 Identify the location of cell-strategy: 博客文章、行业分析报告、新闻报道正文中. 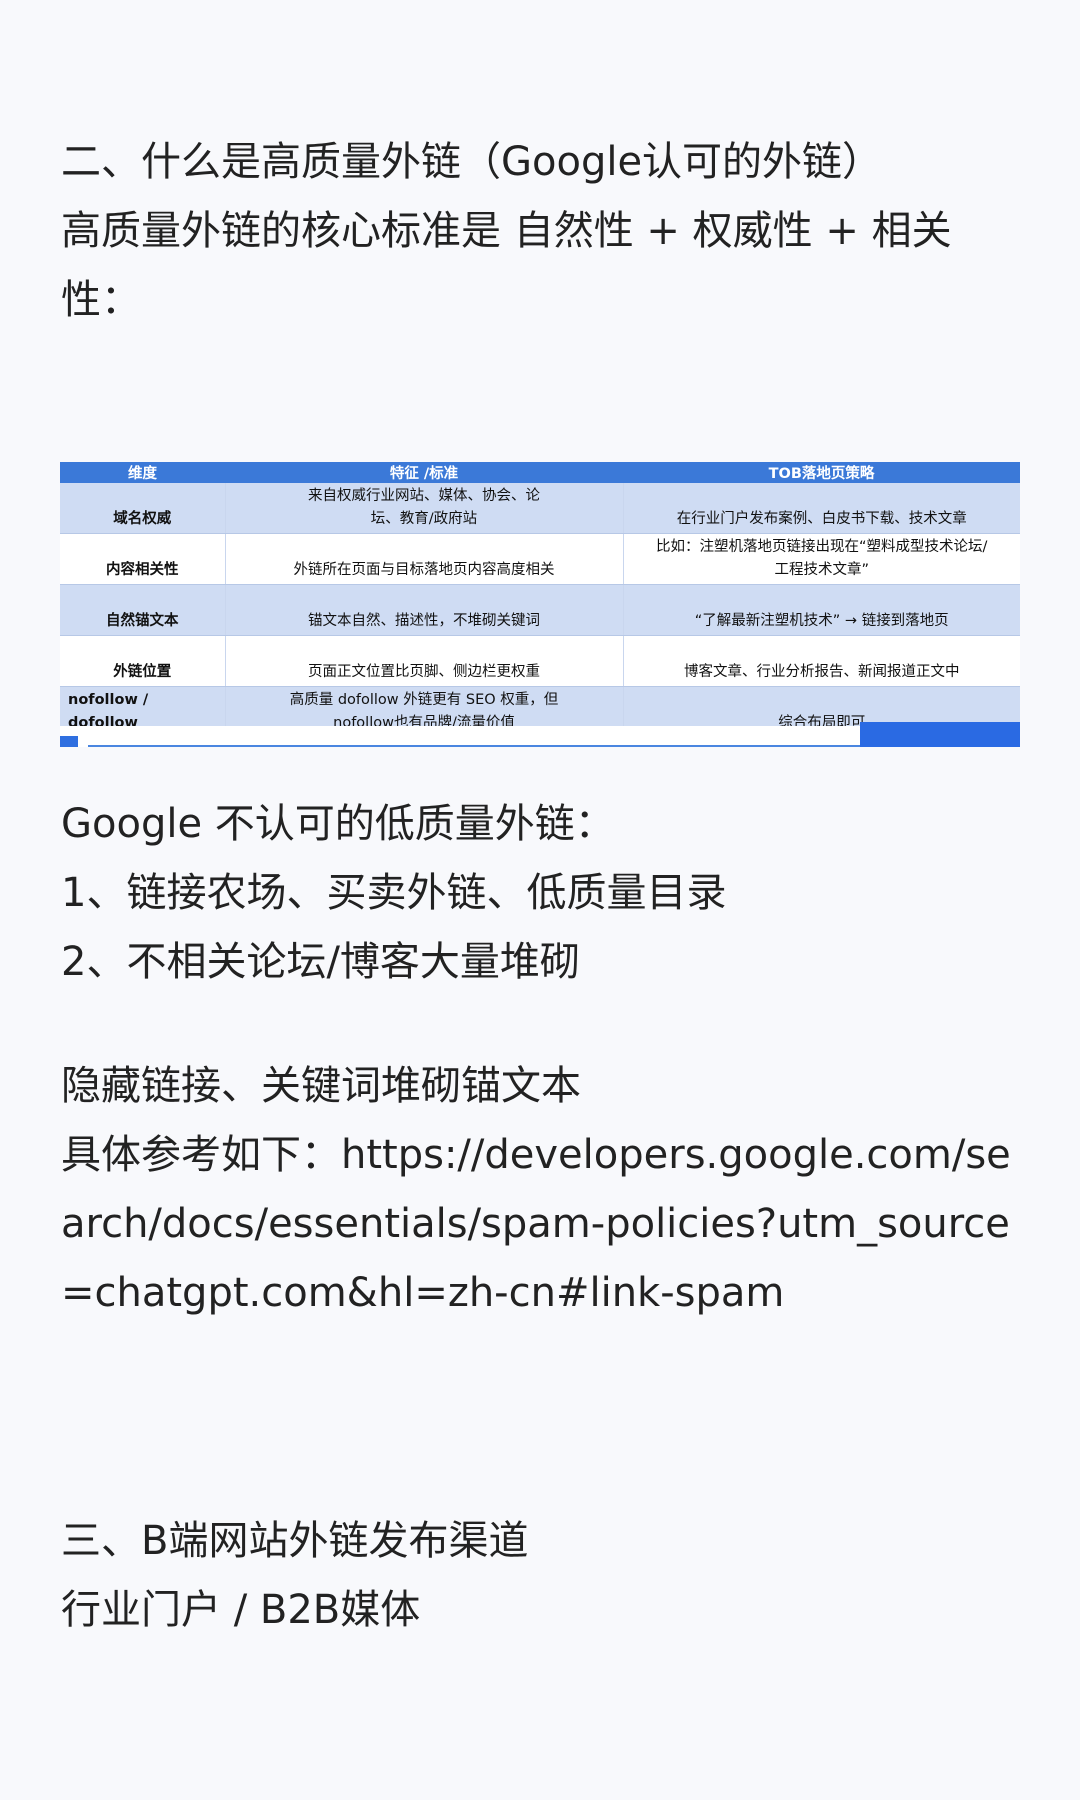
(821, 661).